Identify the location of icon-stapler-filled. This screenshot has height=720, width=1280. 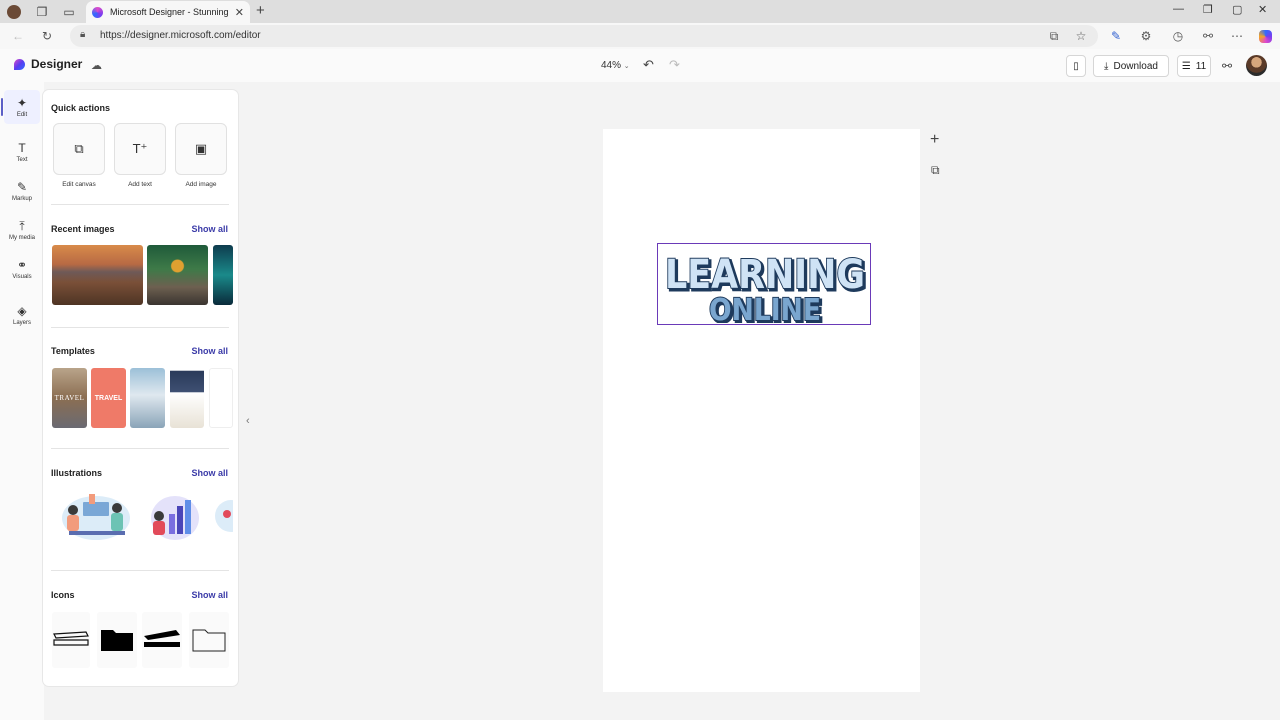
(162, 640).